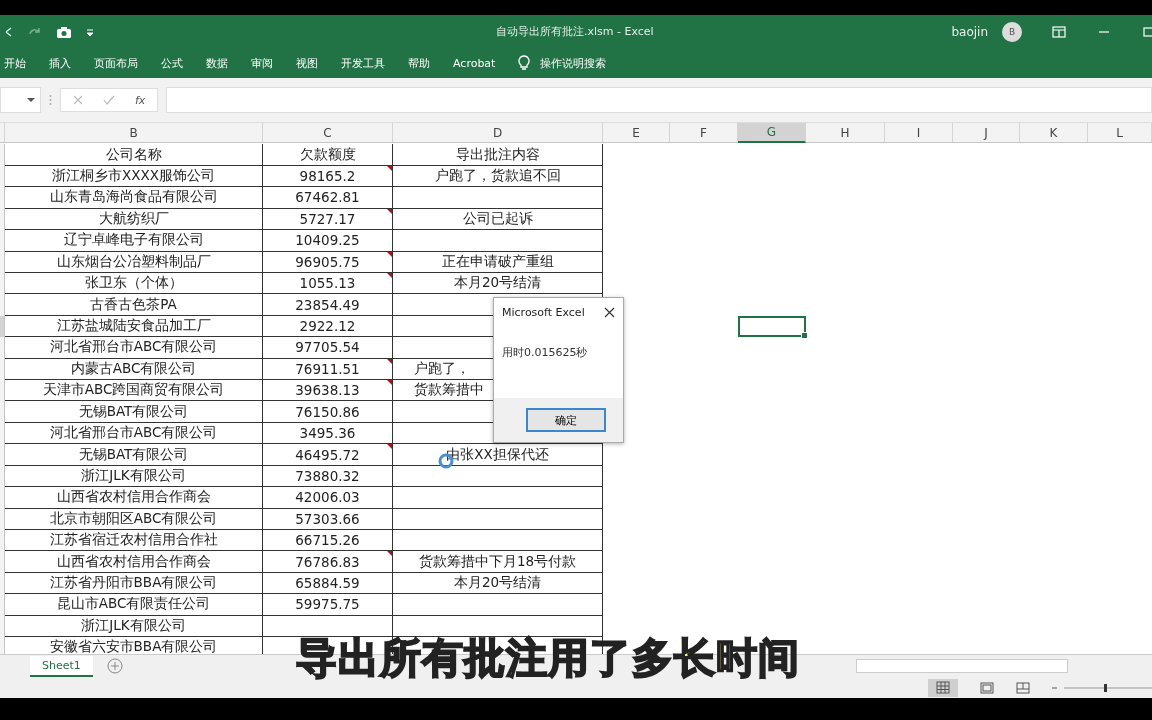  I want to click on table-cell: 76150.86, so click(328, 412).